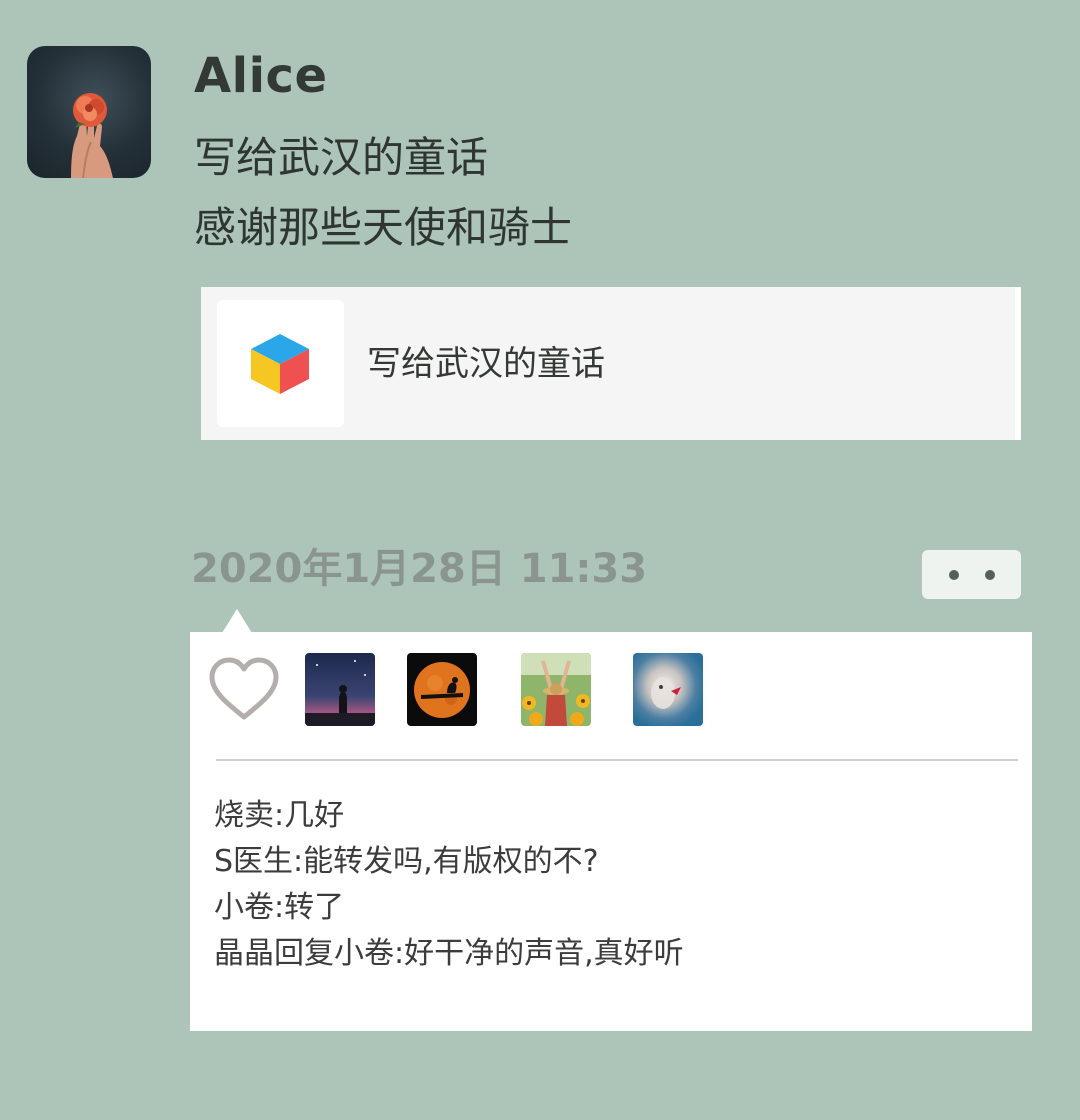 The image size is (1080, 1120). I want to click on panel-divider, so click(617, 760).